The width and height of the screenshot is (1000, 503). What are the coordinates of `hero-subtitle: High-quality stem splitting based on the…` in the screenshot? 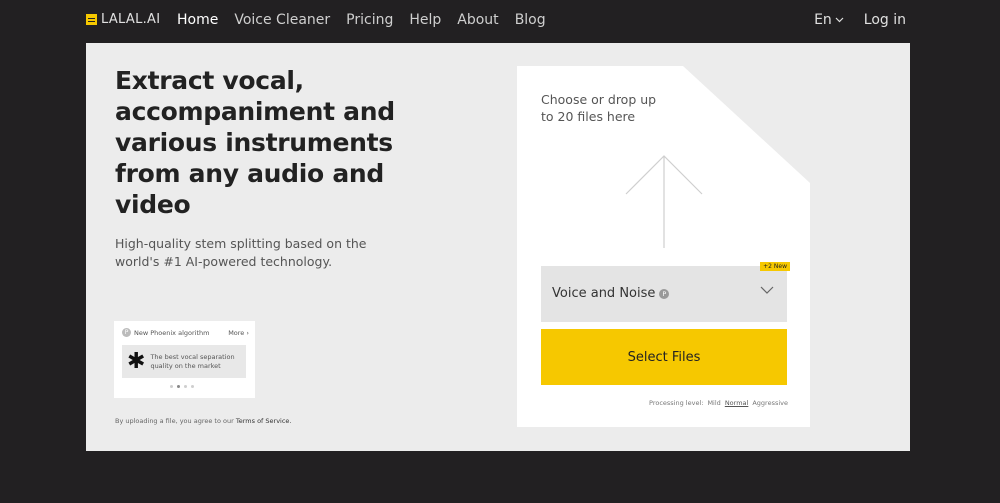 It's located at (241, 252).